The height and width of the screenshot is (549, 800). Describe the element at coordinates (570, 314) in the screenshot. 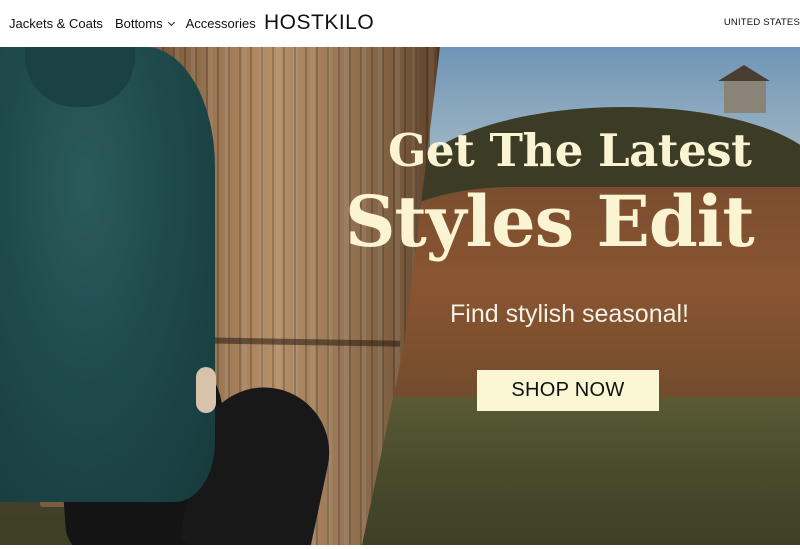

I see `hero-subheadline: Find stylish seasonal!` at that location.